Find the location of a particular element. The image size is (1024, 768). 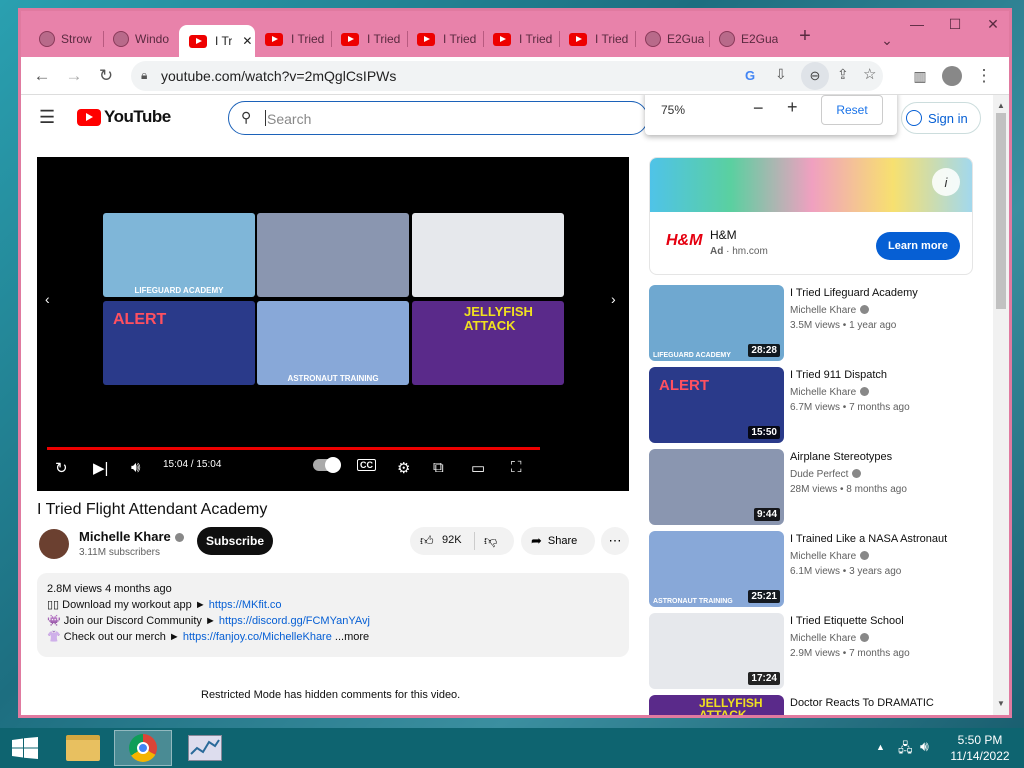

rec-title: I Trained Like a NASA Astronaut is located at coordinates (885, 539).